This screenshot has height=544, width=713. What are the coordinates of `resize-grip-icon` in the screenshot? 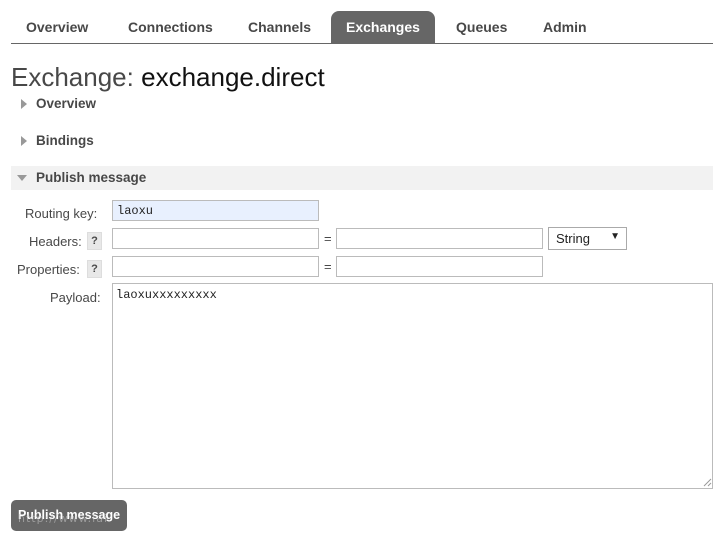 It's located at (707, 482).